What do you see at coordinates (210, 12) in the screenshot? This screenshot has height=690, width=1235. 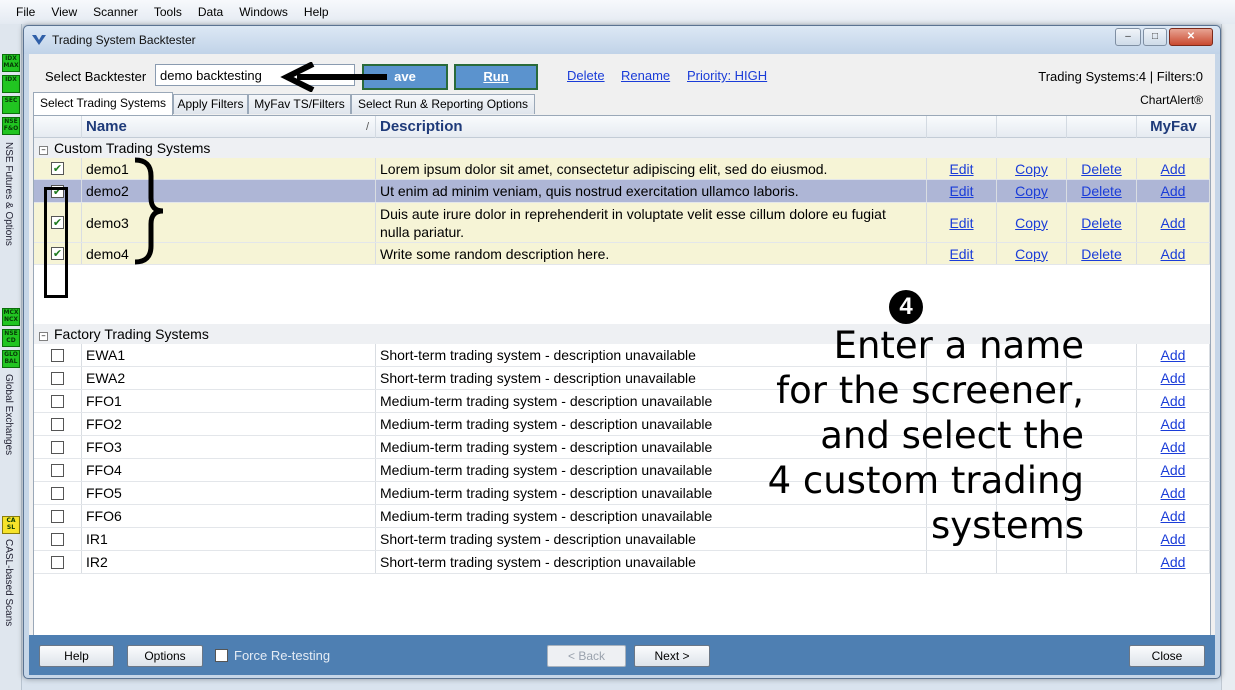 I see `menu-data: Data` at bounding box center [210, 12].